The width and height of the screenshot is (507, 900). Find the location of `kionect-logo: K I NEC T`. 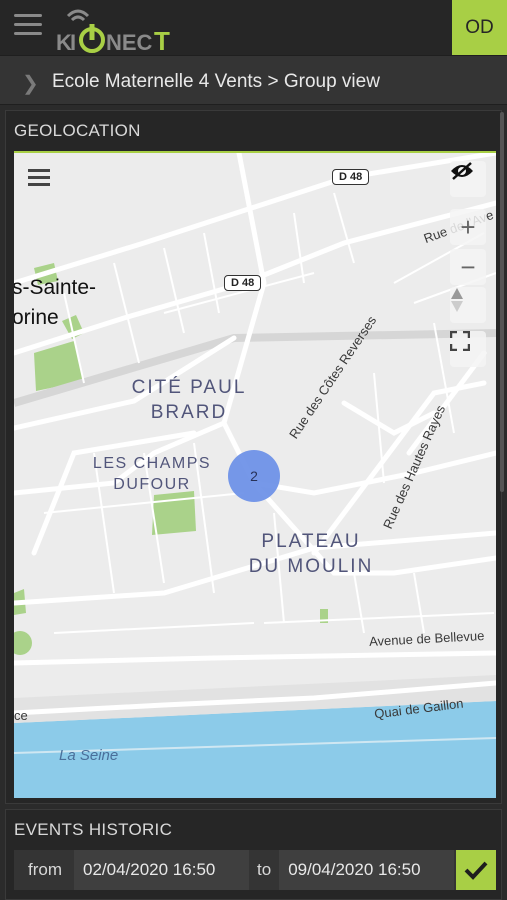

kionect-logo: K I NEC T is located at coordinates (113, 31).